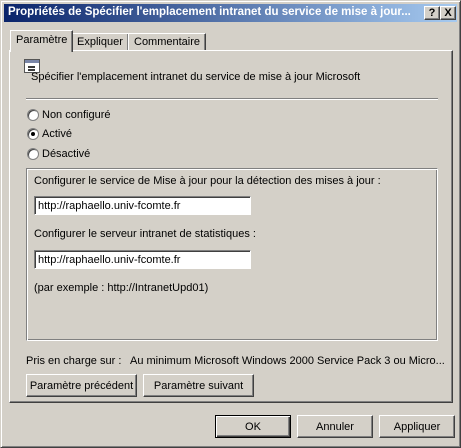 The image size is (461, 448). I want to click on close-button: X, so click(448, 13).